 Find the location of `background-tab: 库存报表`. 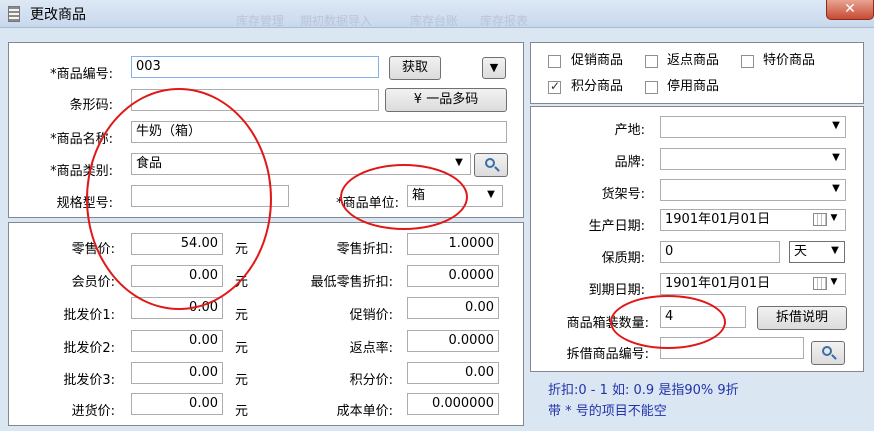

background-tab: 库存报表 is located at coordinates (504, 21).